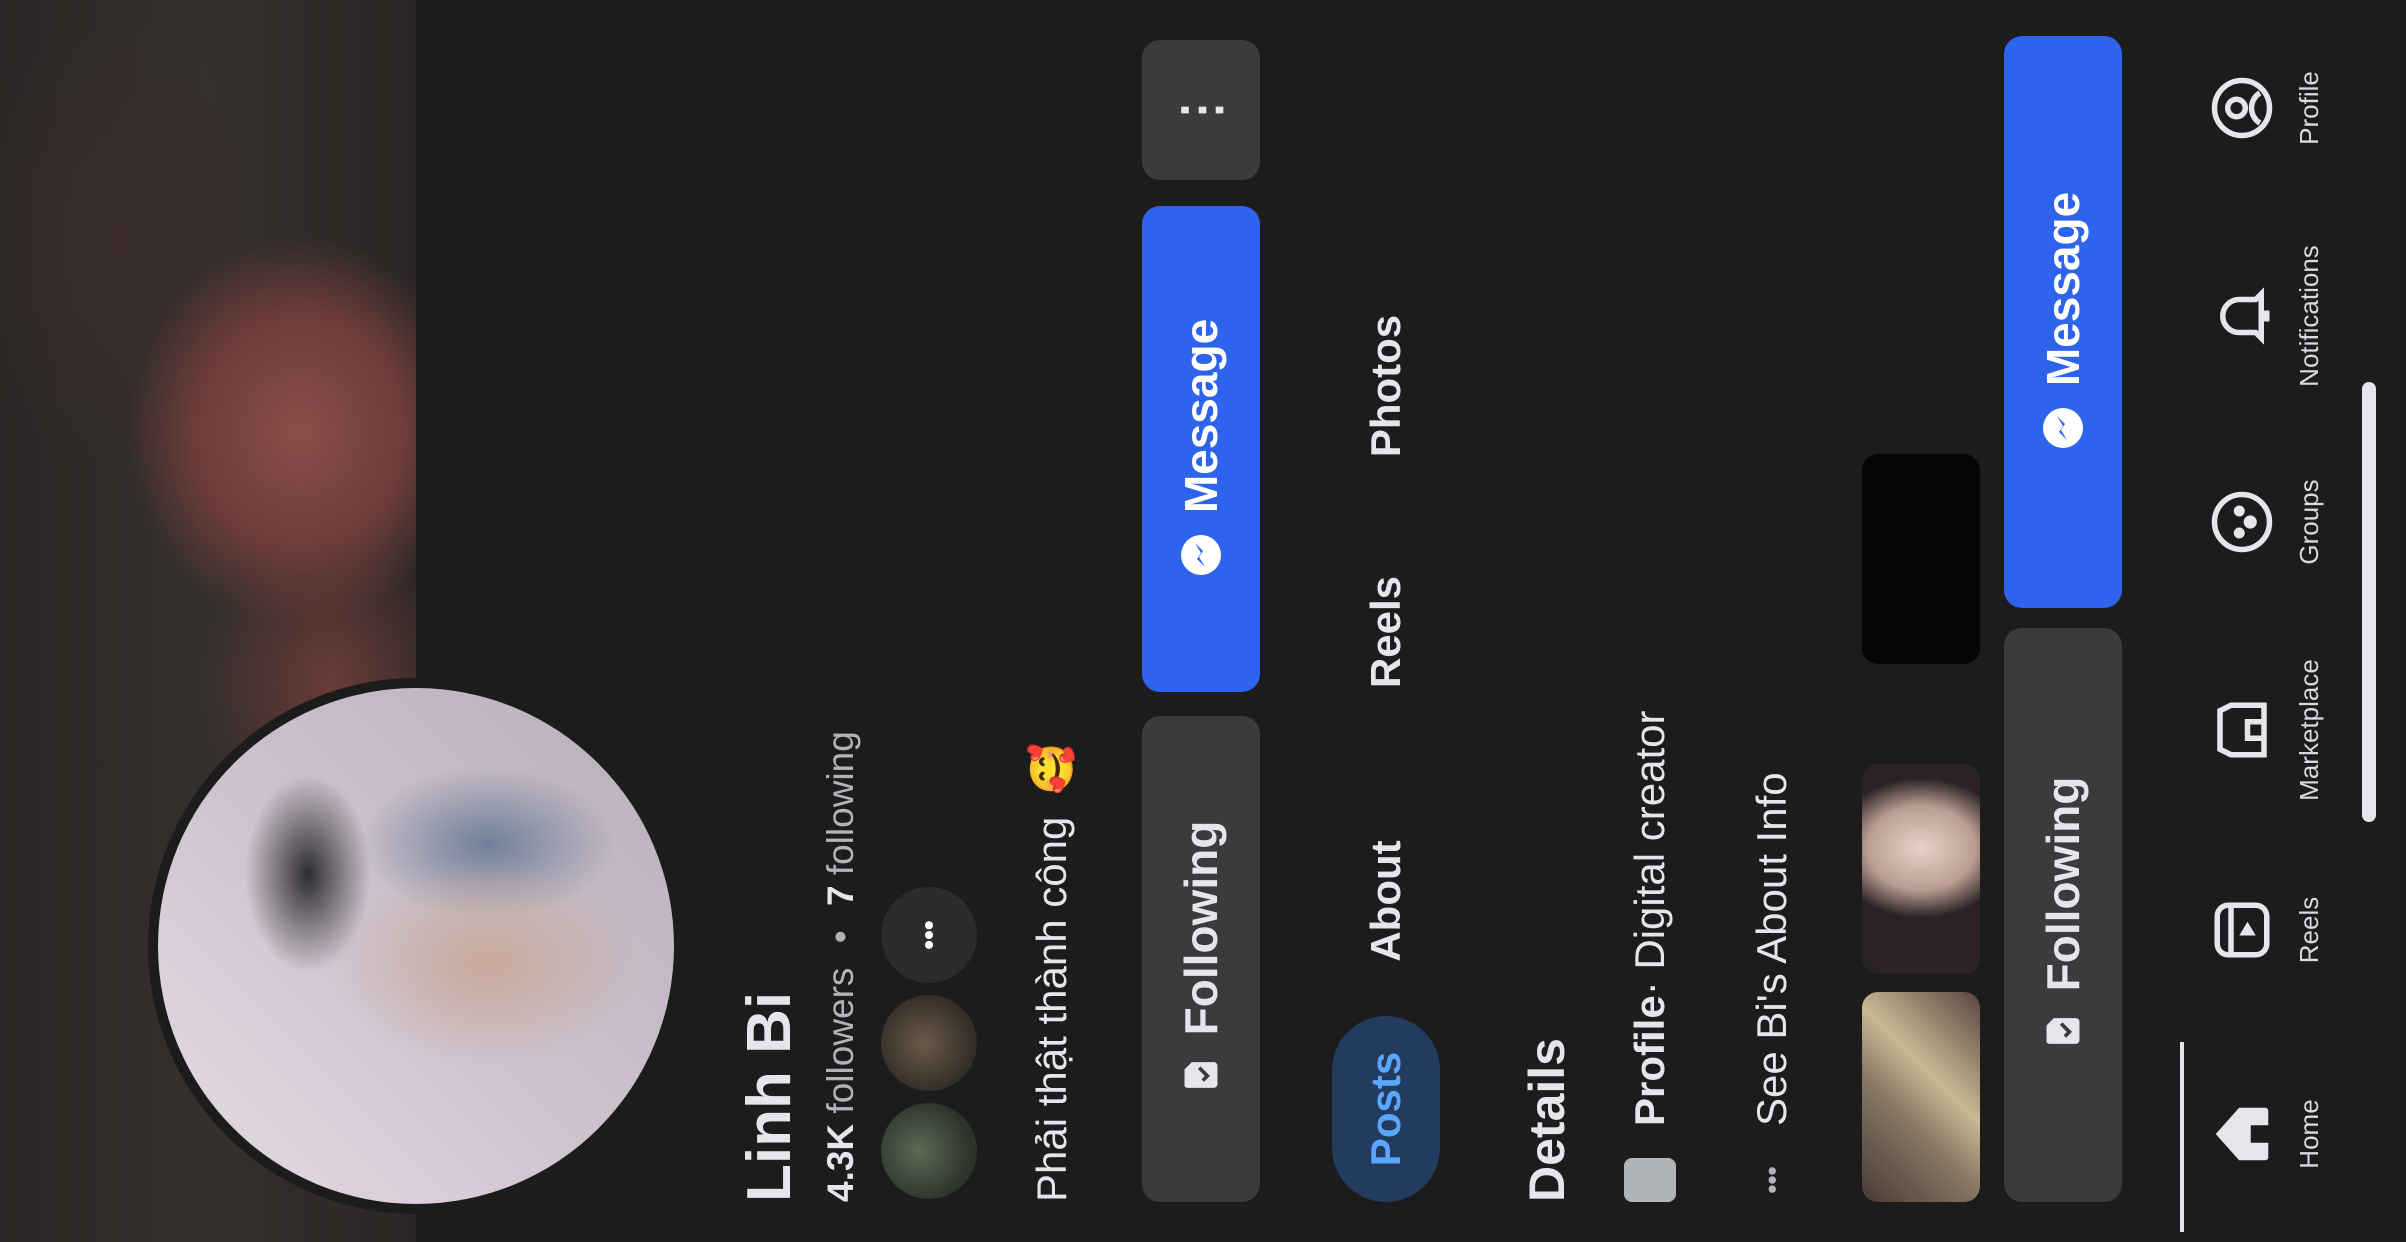 The height and width of the screenshot is (1242, 2406). Describe the element at coordinates (769, 1096) in the screenshot. I see `profile-name: Linh Bi` at that location.